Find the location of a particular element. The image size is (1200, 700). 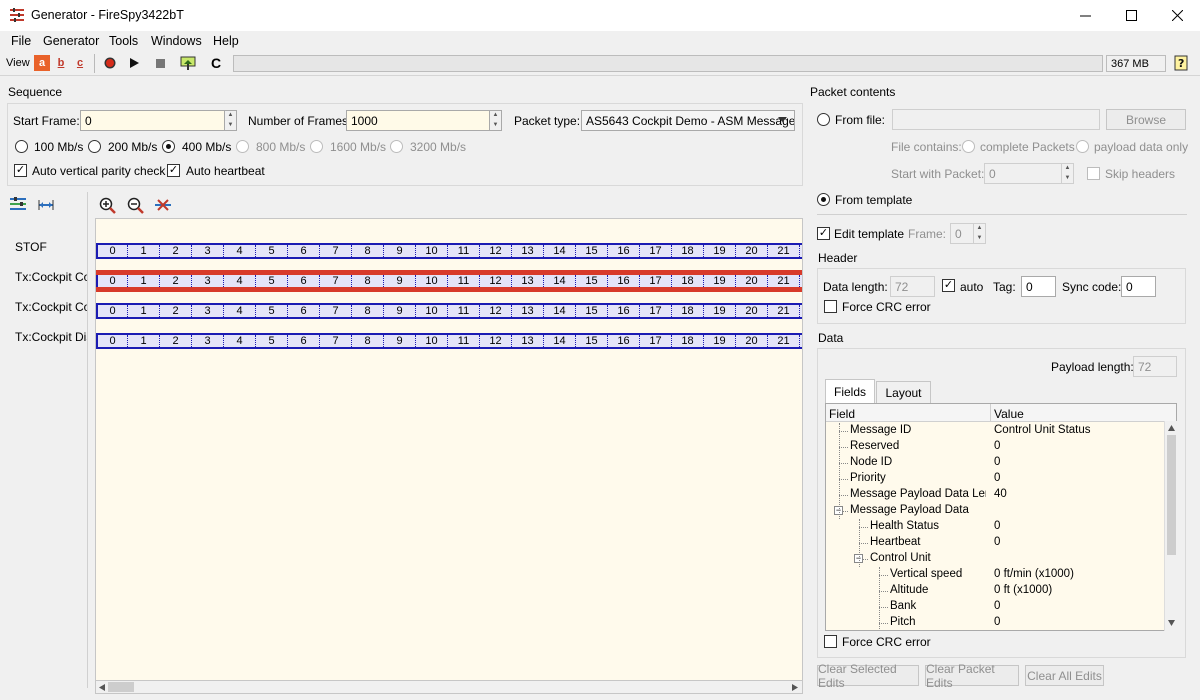

menu-file: File is located at coordinates (21, 41).